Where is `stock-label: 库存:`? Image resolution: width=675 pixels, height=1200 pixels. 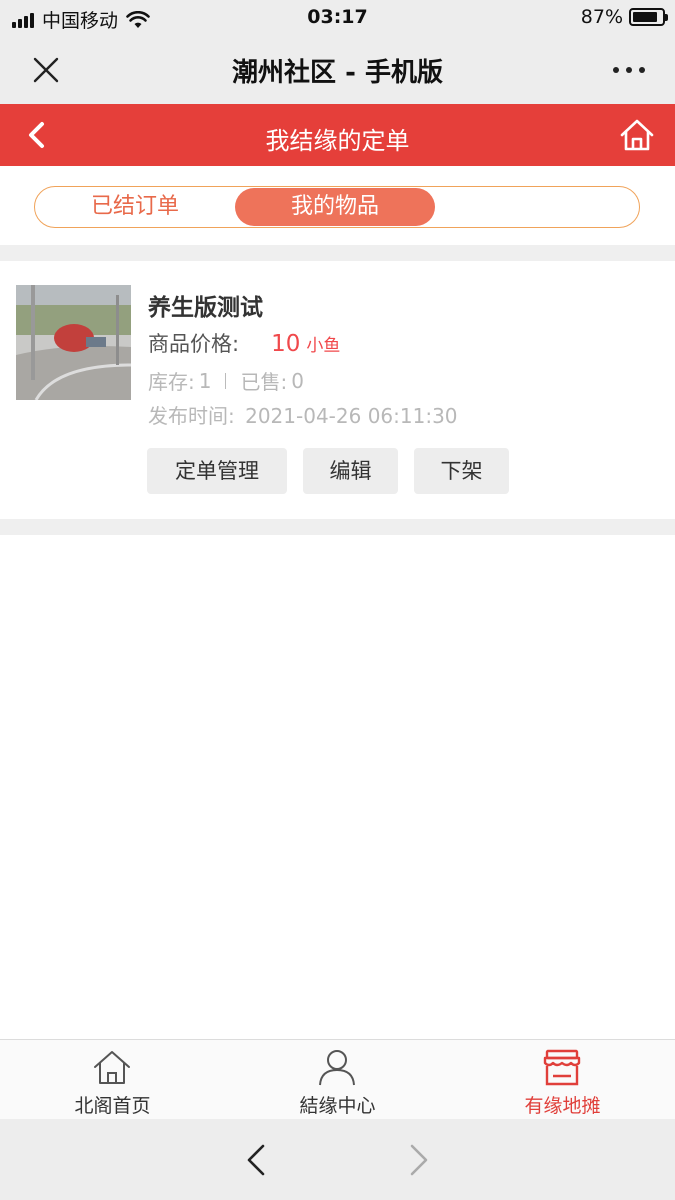
stock-label: 库存: is located at coordinates (171, 382).